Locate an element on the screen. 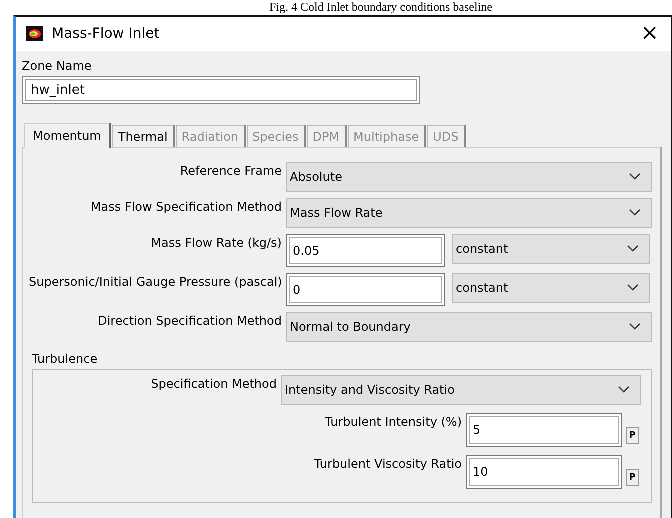 This screenshot has width=672, height=518. field-label: Reference Frame is located at coordinates (230, 170).